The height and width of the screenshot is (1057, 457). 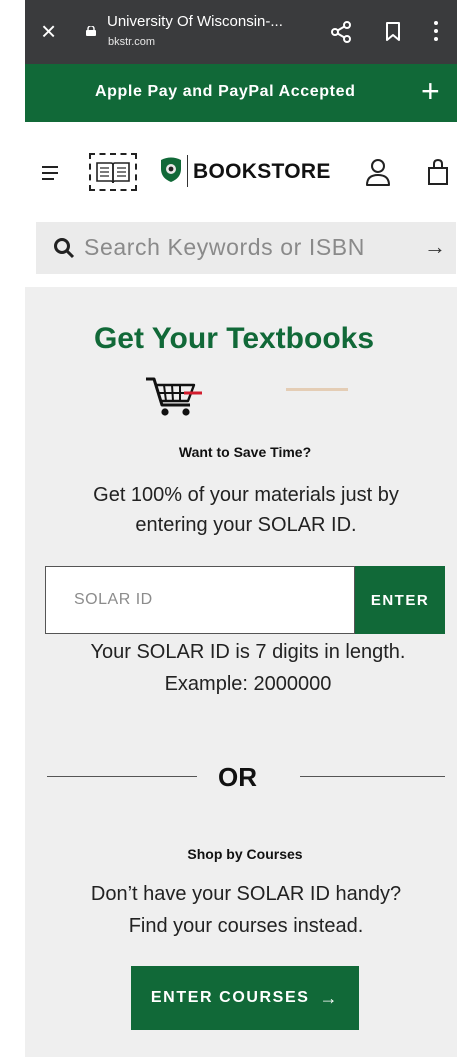 I want to click on university-logo, so click(x=113, y=172).